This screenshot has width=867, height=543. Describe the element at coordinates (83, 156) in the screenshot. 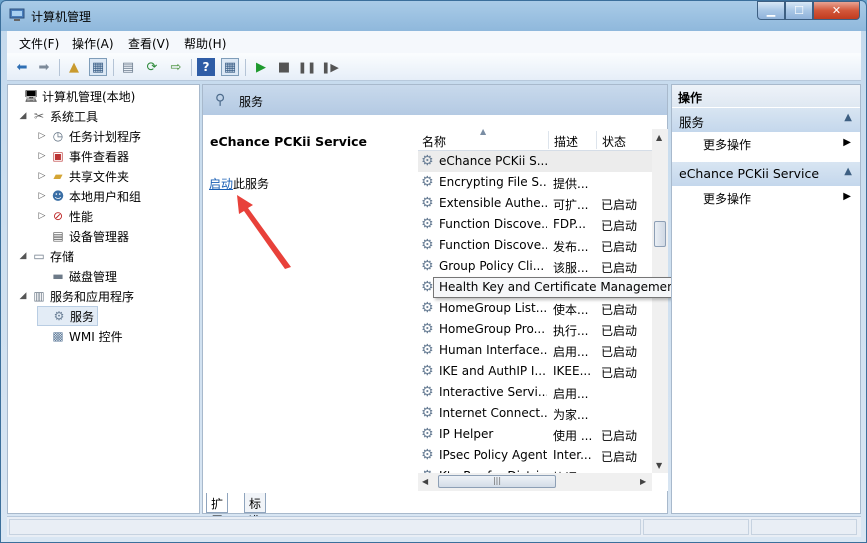

I see `tree-item-event-viewer: ▷ ▣ 事件查看器` at that location.